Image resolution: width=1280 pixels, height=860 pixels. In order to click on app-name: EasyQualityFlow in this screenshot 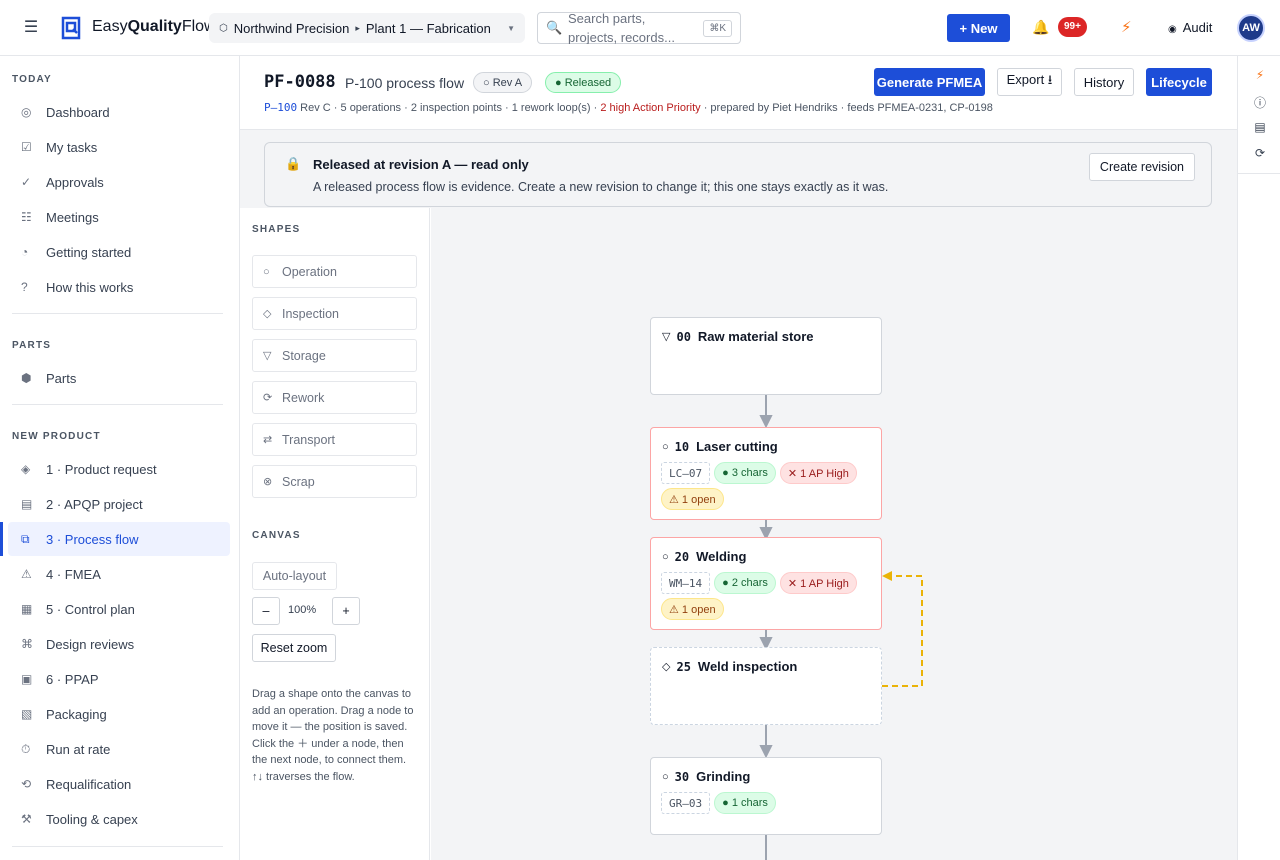, I will do `click(154, 26)`.